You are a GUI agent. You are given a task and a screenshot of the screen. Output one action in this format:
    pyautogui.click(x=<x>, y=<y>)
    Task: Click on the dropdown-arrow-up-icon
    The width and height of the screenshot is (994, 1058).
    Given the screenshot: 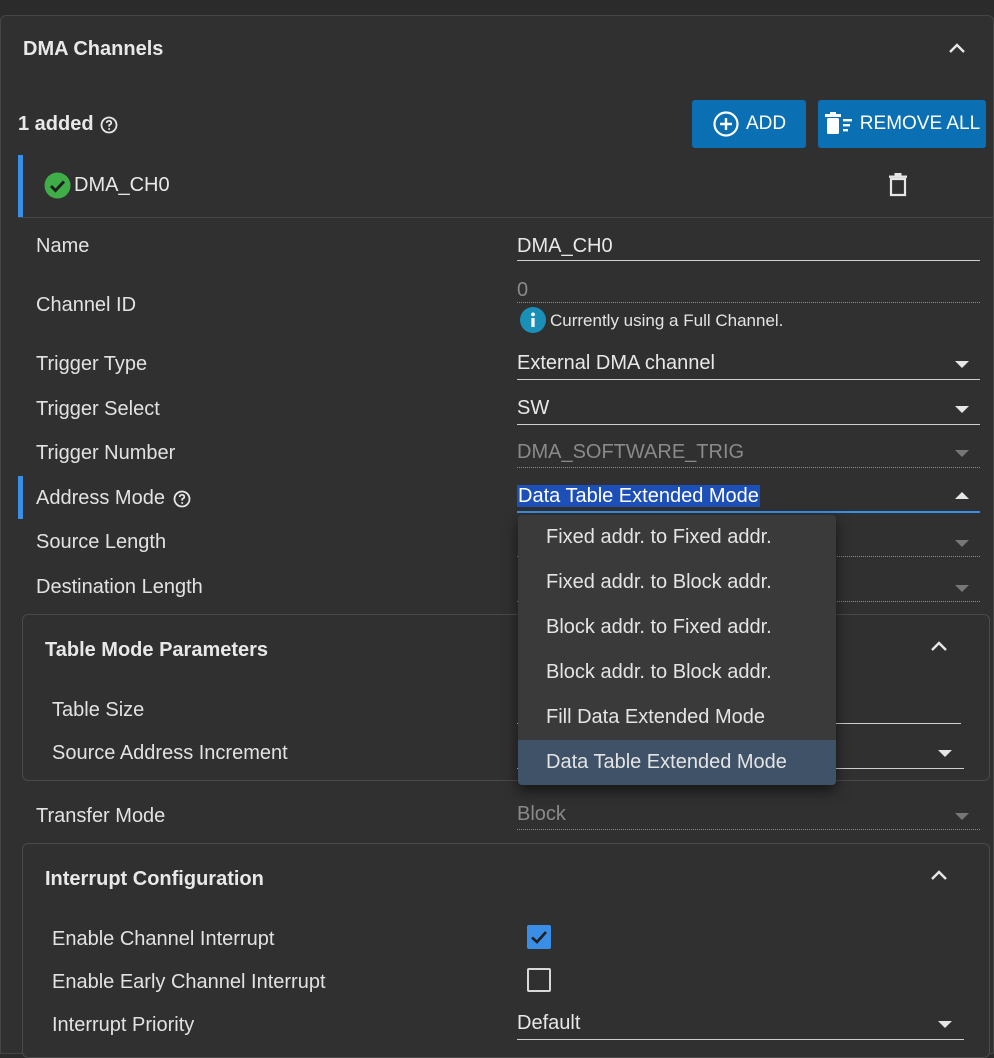 What is the action you would take?
    pyautogui.click(x=962, y=495)
    